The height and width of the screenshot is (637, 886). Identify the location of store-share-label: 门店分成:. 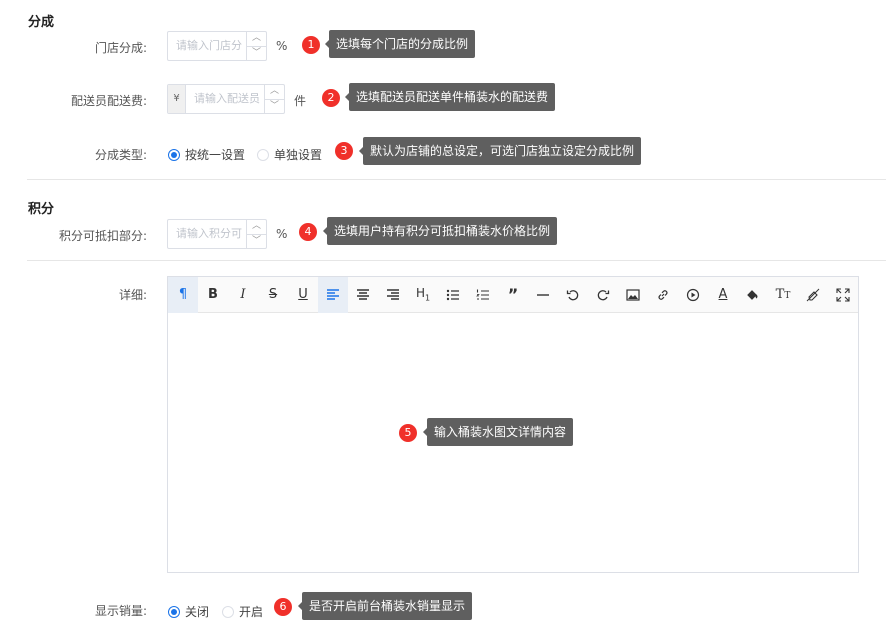
(120, 48).